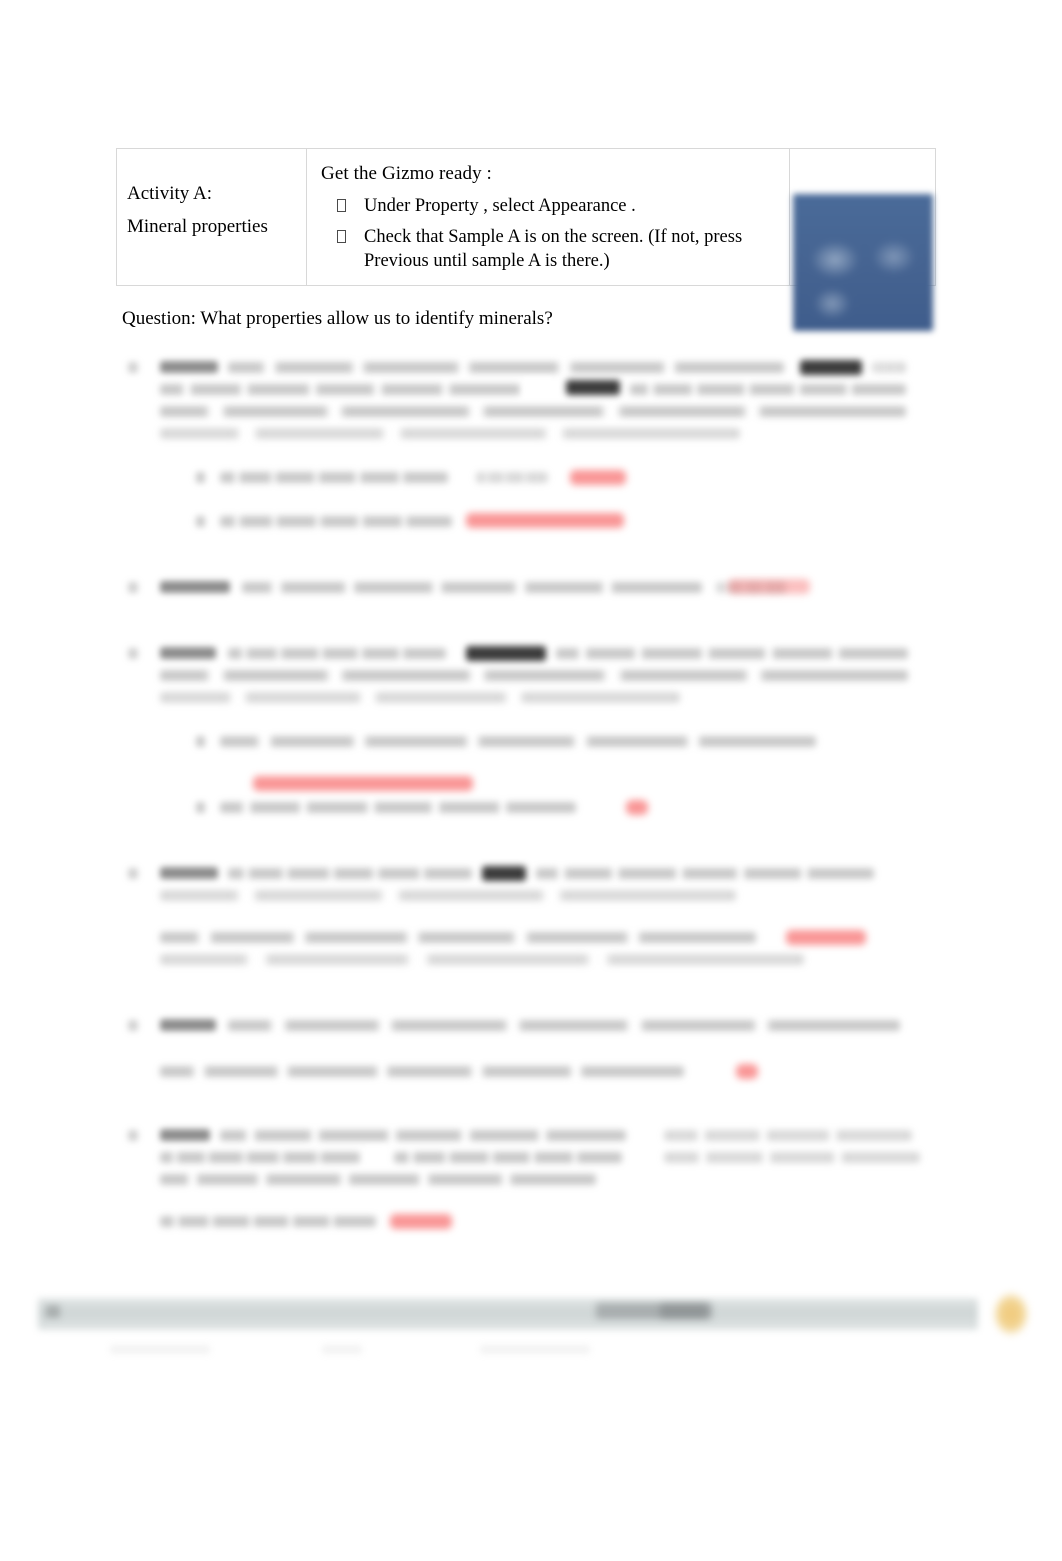  Describe the element at coordinates (53, 1311) in the screenshot. I see `footer-left-mark` at that location.